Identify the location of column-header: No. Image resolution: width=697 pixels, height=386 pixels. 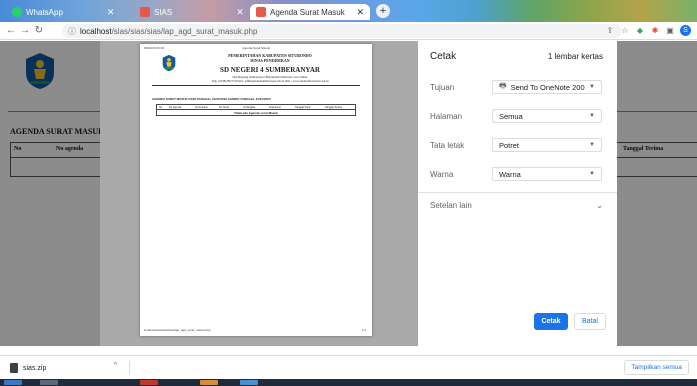
(161, 107).